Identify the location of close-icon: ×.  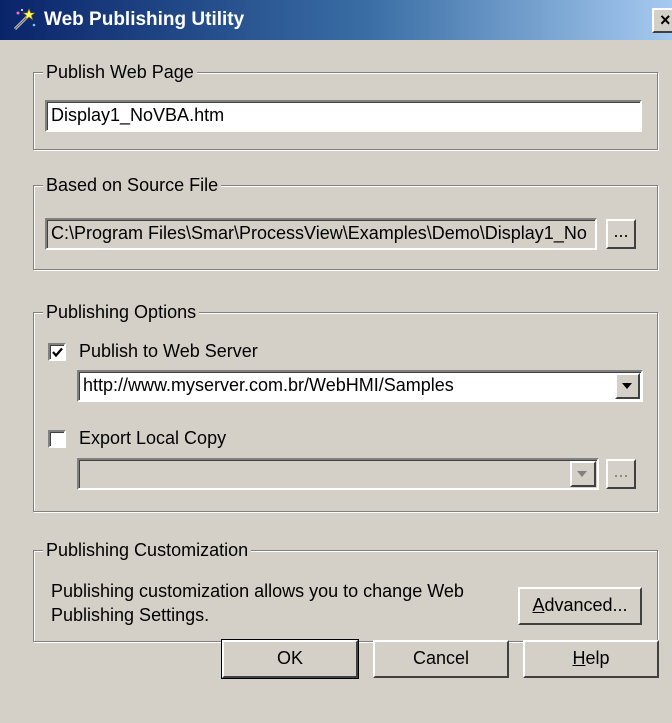
(665, 20).